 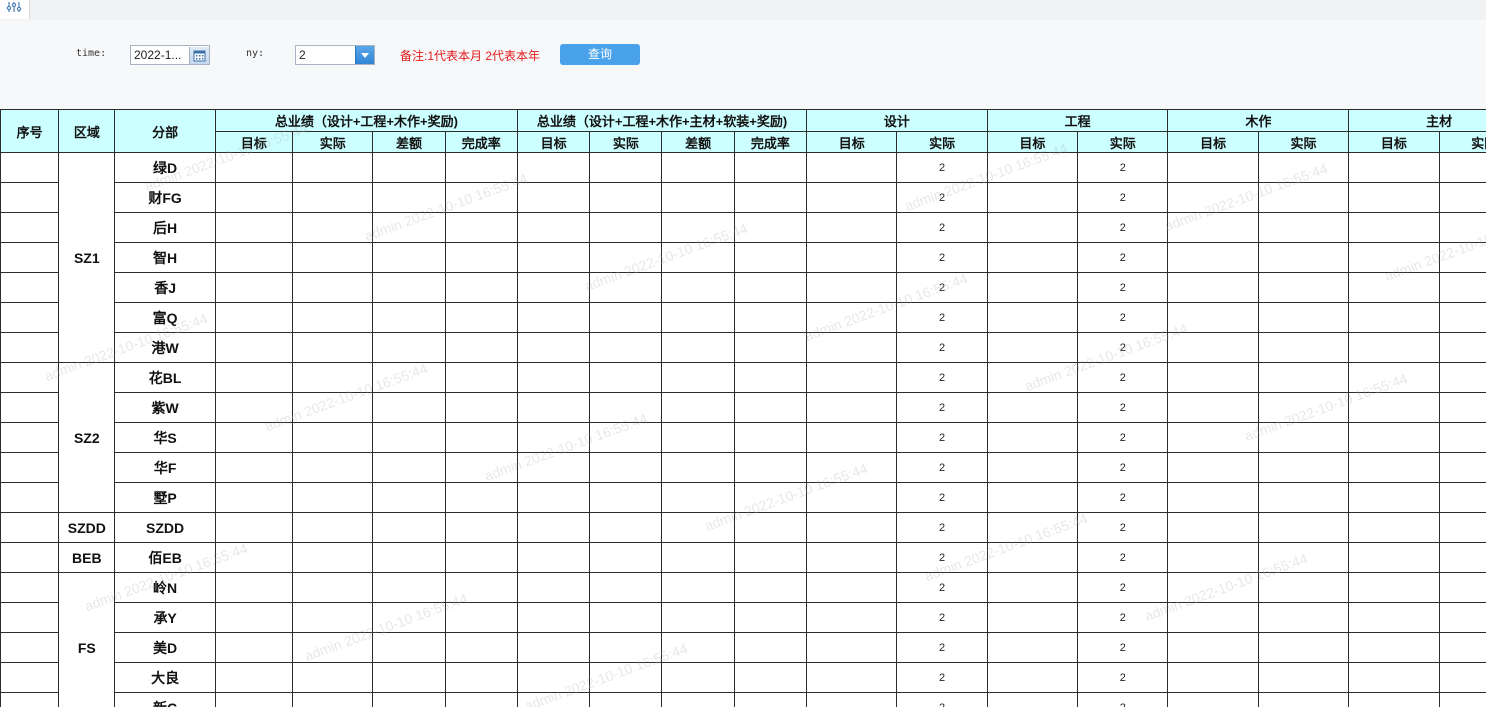 What do you see at coordinates (15, 9) in the screenshot?
I see `filter-settings-icon` at bounding box center [15, 9].